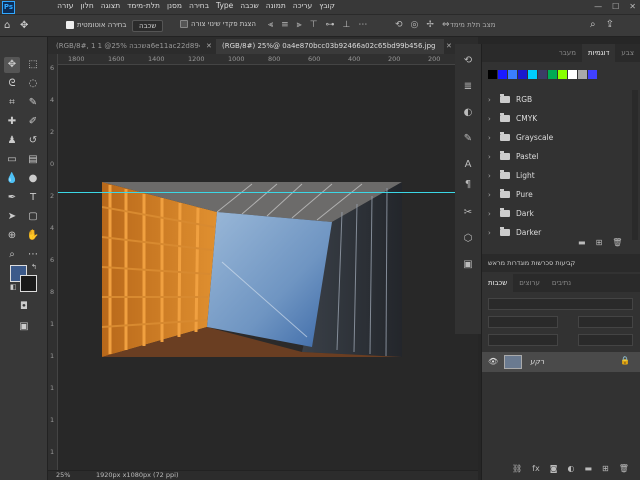  I want to click on new-group-icon: ▬, so click(582, 242).